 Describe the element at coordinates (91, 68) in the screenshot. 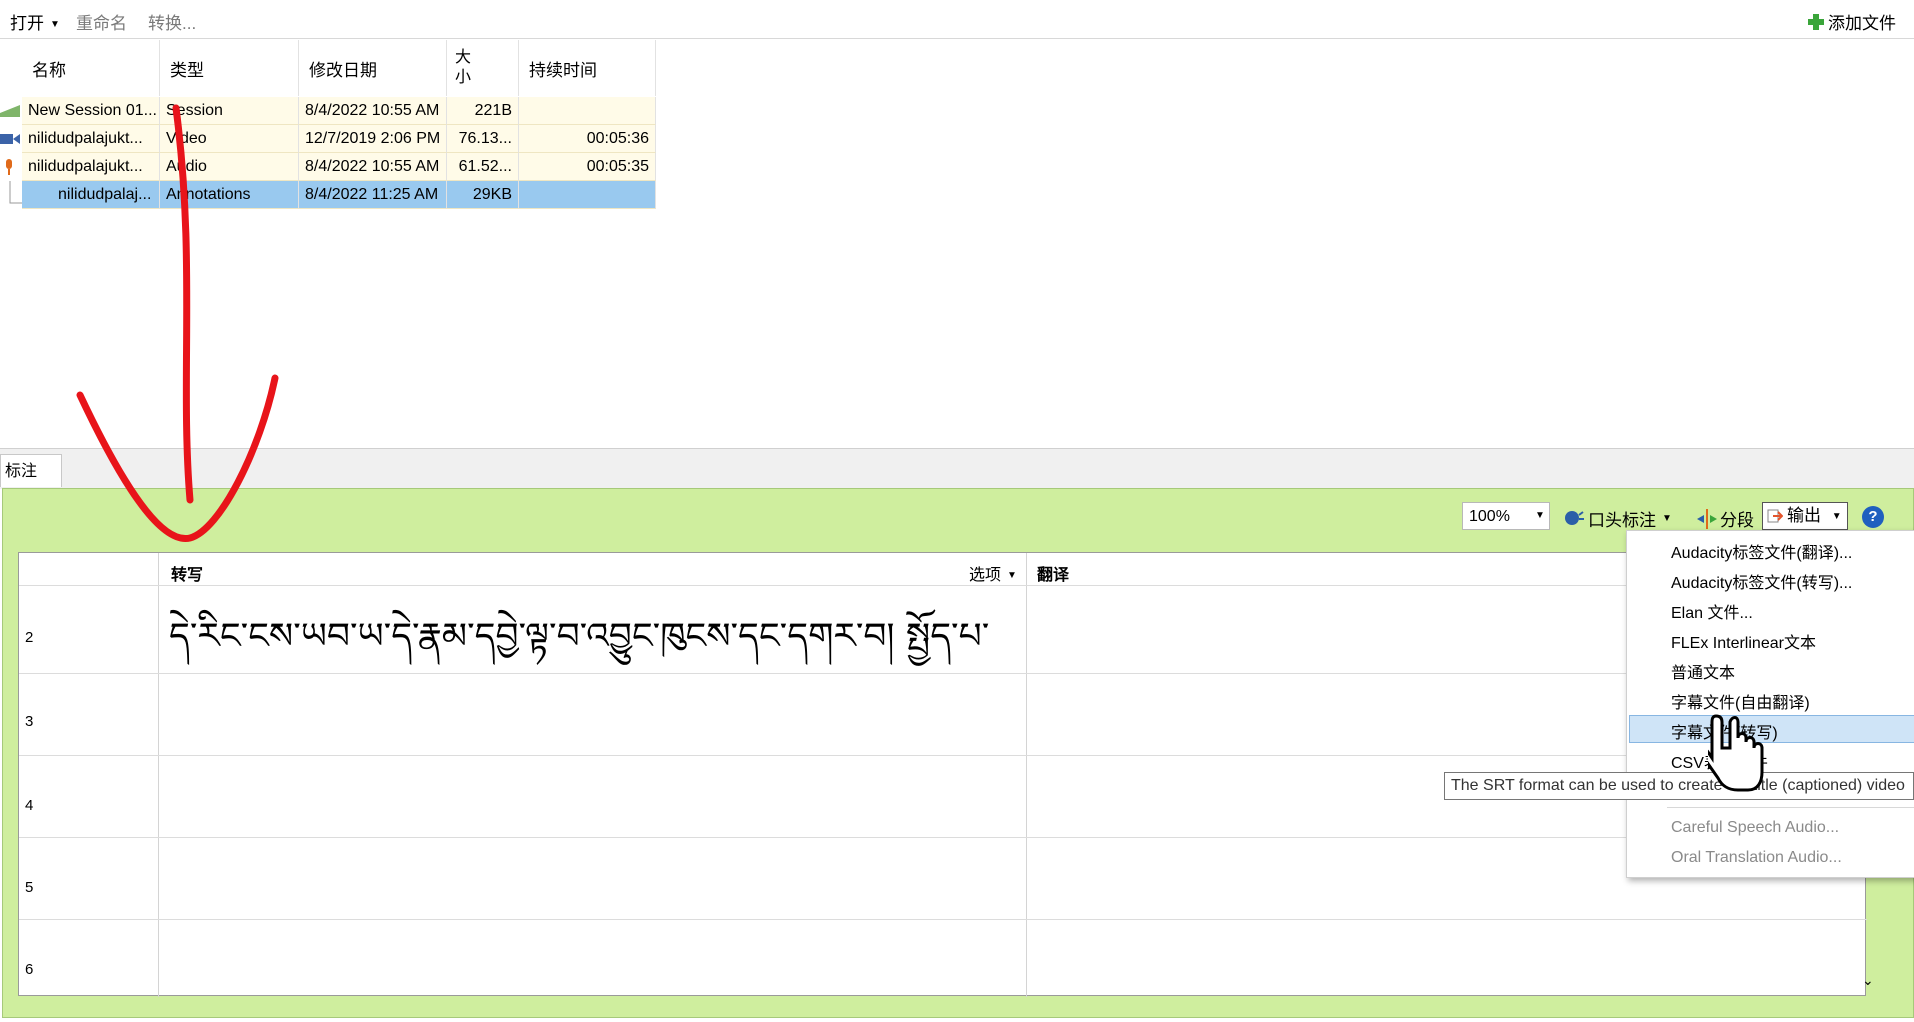

I see `column-header-name: 名称` at that location.